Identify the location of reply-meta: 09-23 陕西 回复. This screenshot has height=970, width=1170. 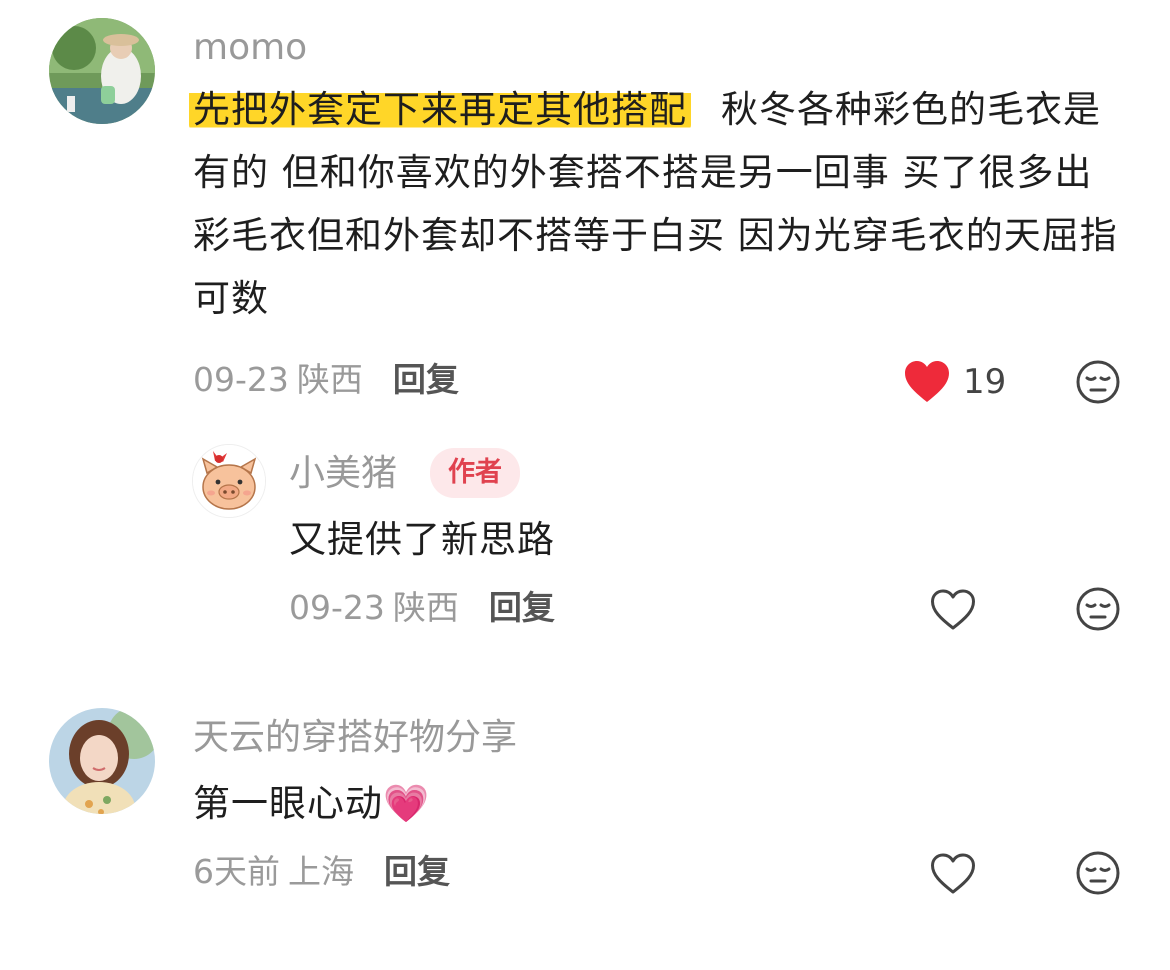
(422, 608).